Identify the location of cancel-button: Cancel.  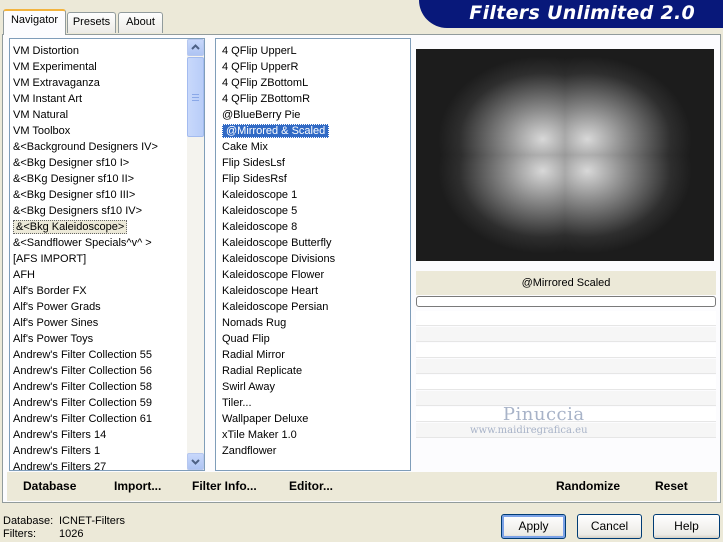
(609, 526).